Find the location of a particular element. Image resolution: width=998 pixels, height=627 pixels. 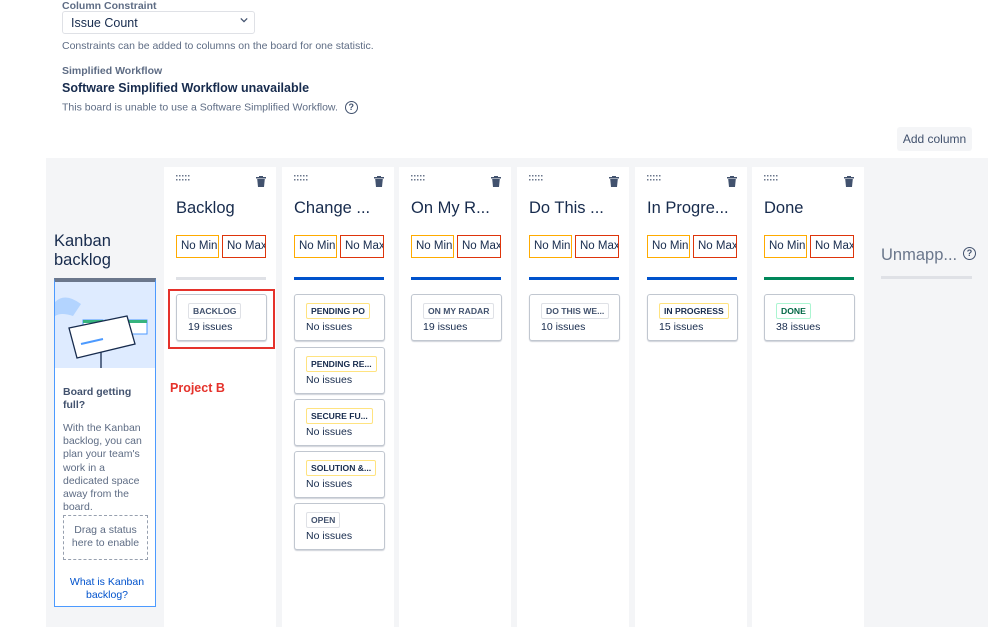

status-card: PENDING RE... No issues is located at coordinates (339, 370).